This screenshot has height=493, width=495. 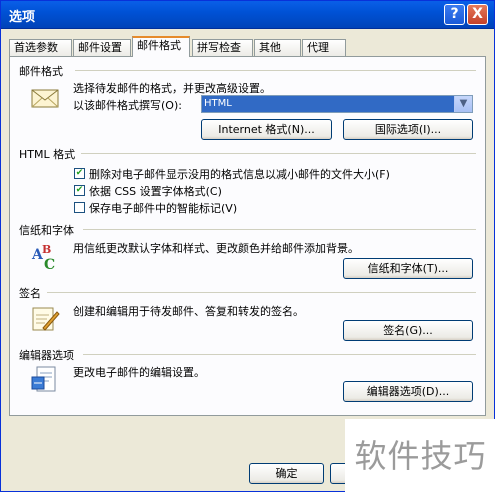 I want to click on section-title-stationery: 信纸和字体, so click(x=46, y=230).